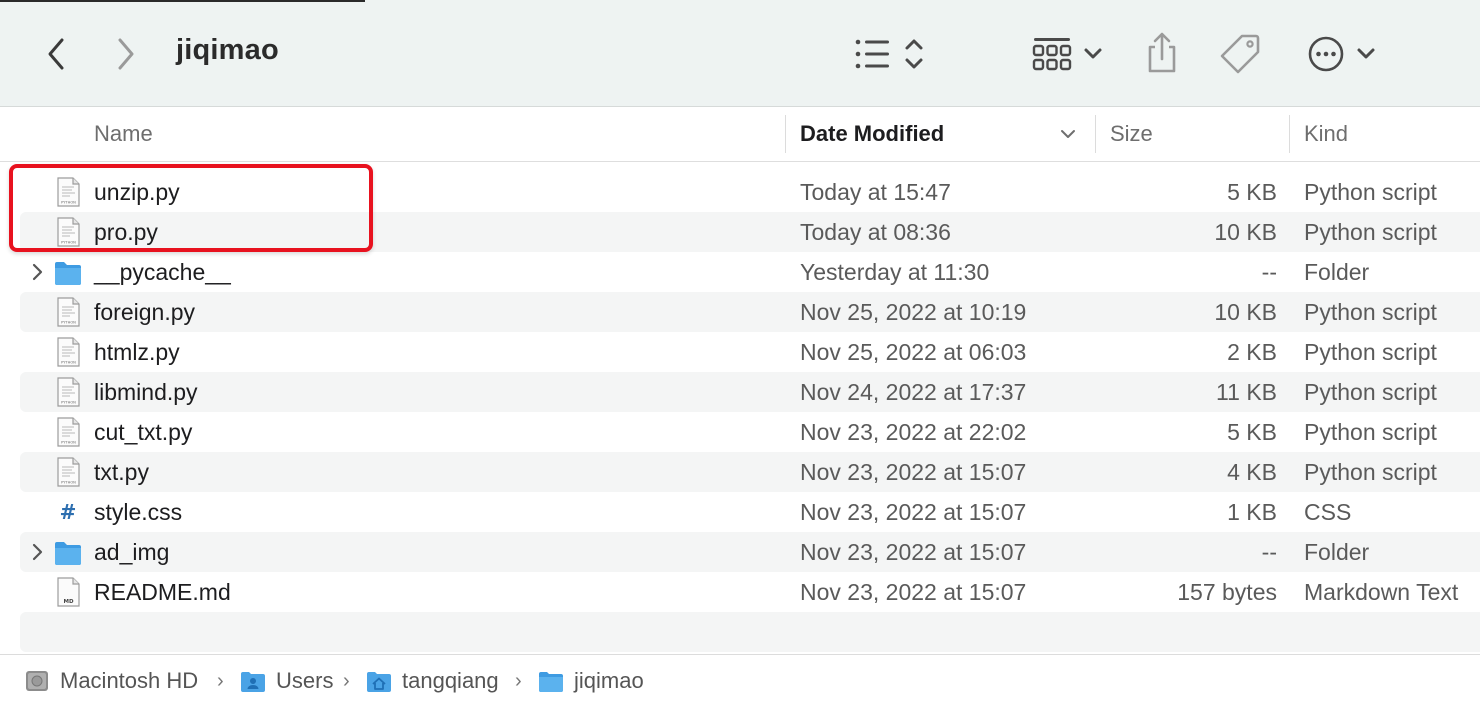 The image size is (1480, 707). I want to click on path-item-jiqimao: jiqimao, so click(591, 681).